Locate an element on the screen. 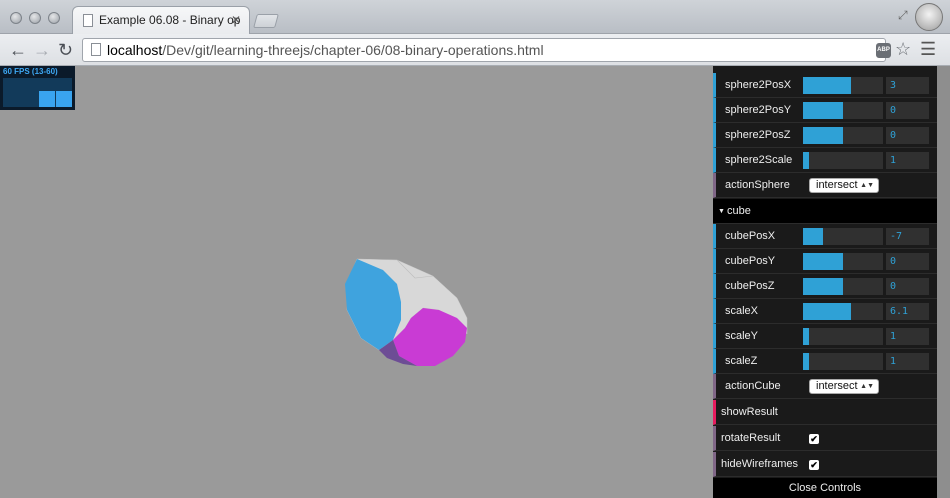 The width and height of the screenshot is (950, 498). control-label: sphere2Scale is located at coordinates (759, 160).